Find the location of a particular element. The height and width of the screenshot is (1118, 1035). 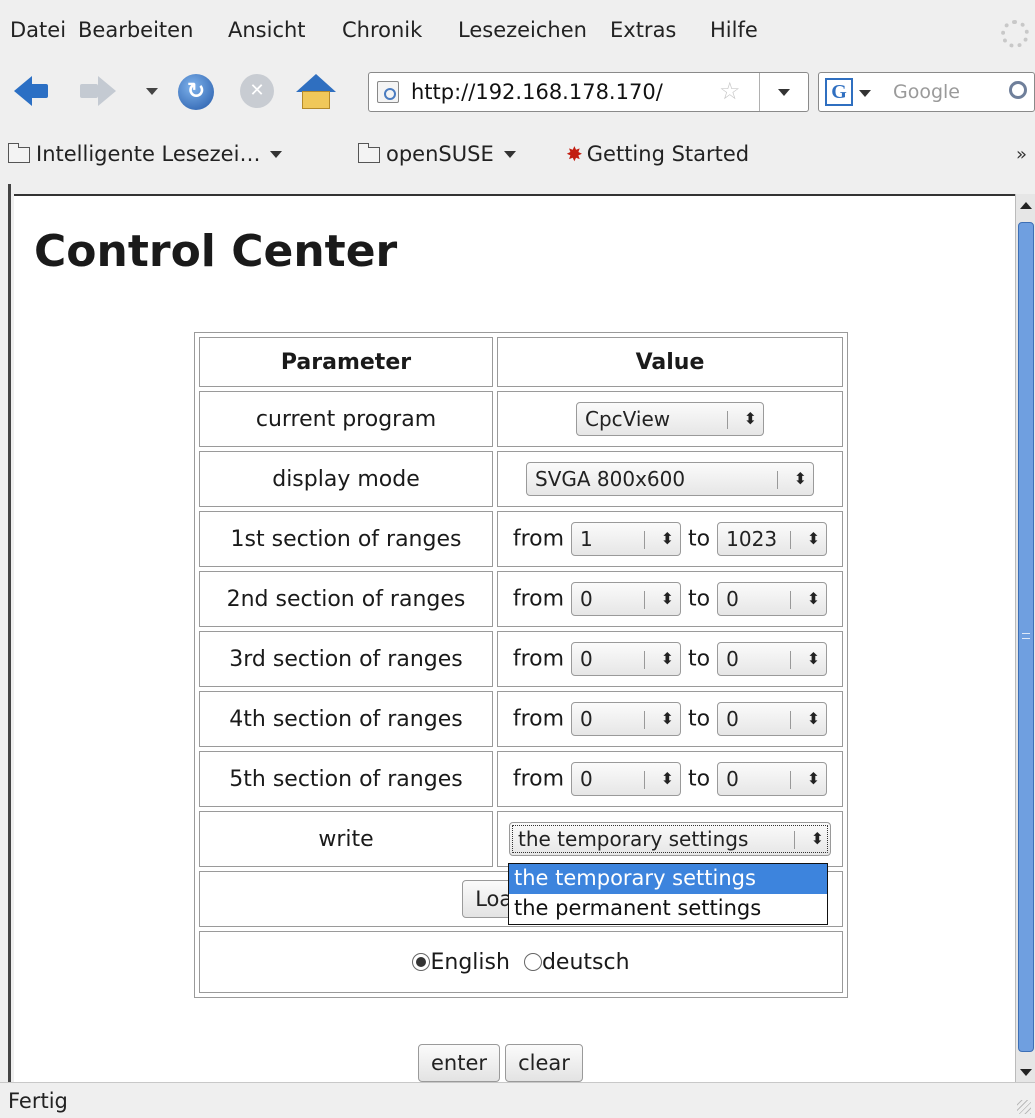

scrollbar-thumb is located at coordinates (1026, 637).